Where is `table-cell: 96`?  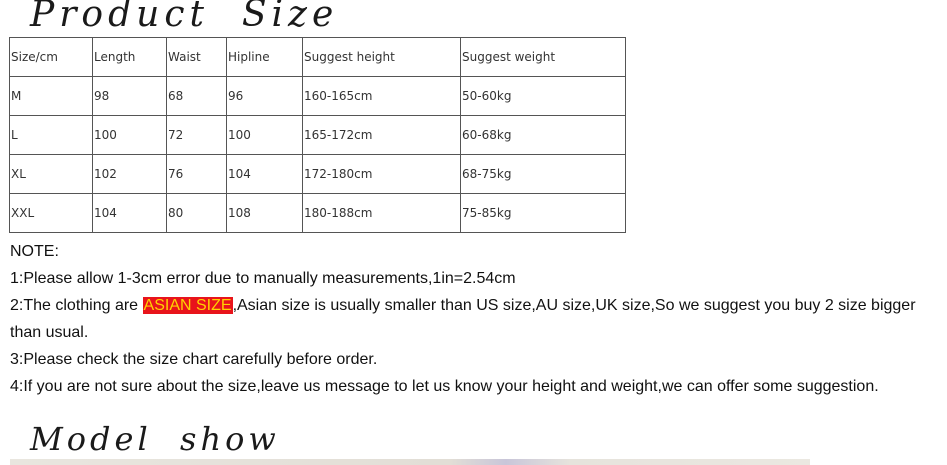
table-cell: 96 is located at coordinates (264, 96).